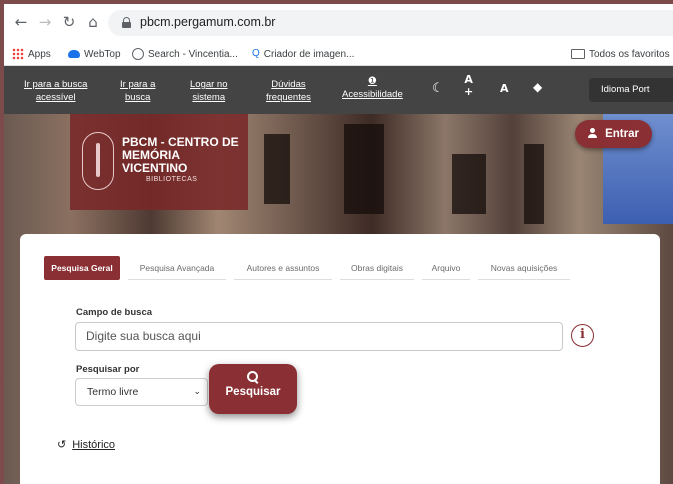 The height and width of the screenshot is (484, 673). What do you see at coordinates (55, 97) in the screenshot?
I see `link-line: acessível` at bounding box center [55, 97].